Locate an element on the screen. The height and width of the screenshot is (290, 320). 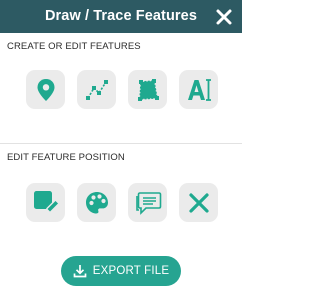
map-pin-icon is located at coordinates (45, 89).